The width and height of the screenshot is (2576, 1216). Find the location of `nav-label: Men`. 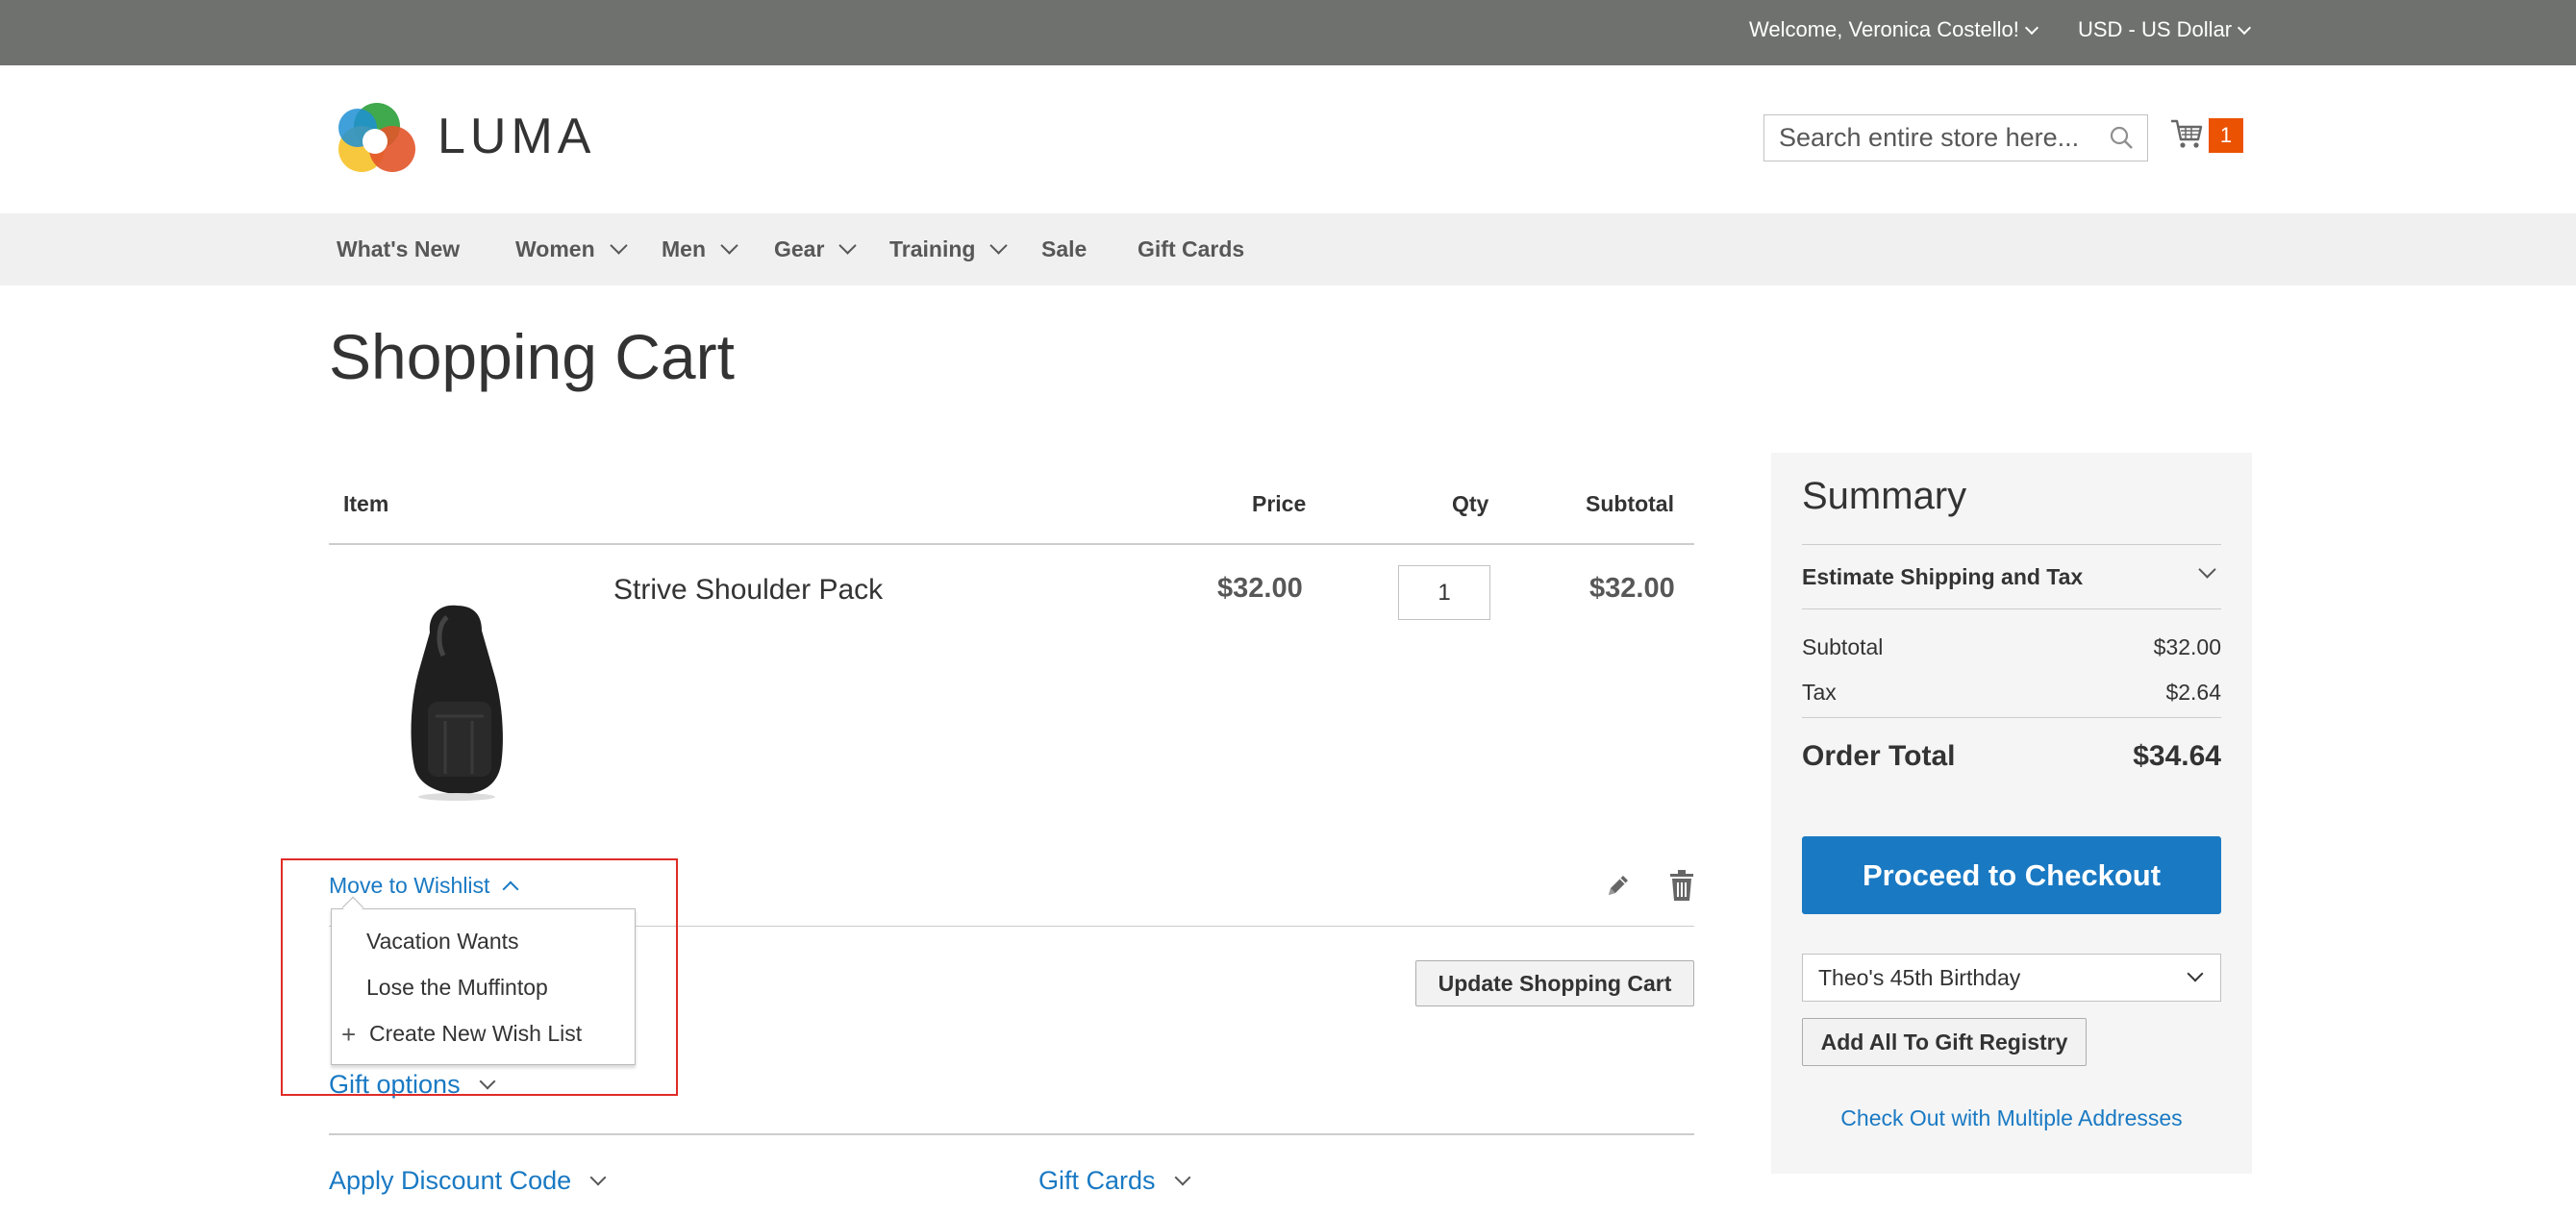

nav-label: Men is located at coordinates (684, 249).